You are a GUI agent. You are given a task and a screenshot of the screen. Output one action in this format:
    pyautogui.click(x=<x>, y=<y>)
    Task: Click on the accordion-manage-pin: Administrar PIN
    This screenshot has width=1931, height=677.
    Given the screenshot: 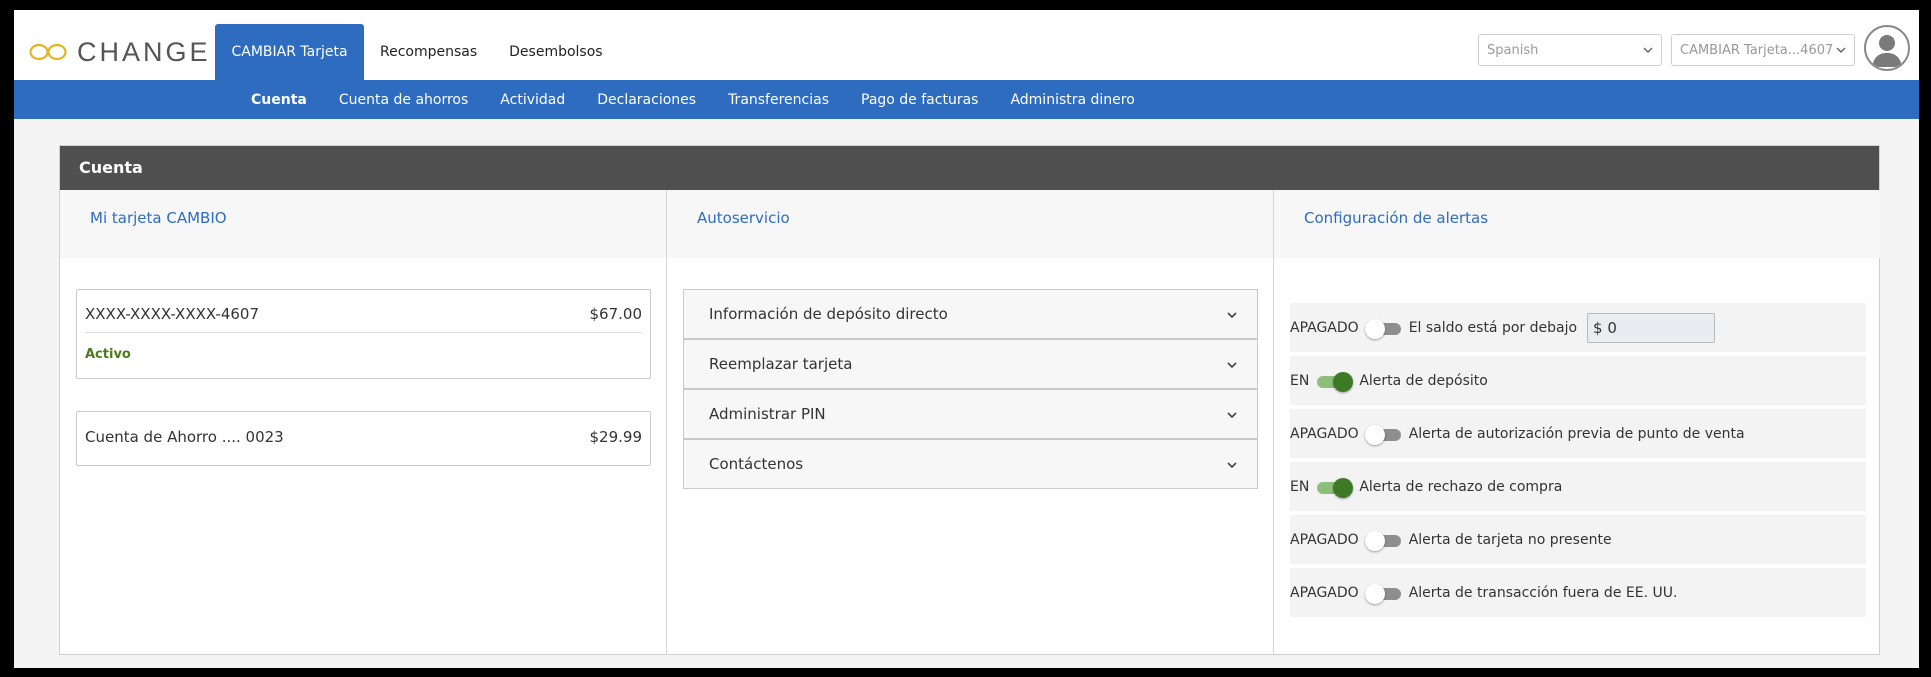 What is the action you would take?
    pyautogui.click(x=970, y=414)
    